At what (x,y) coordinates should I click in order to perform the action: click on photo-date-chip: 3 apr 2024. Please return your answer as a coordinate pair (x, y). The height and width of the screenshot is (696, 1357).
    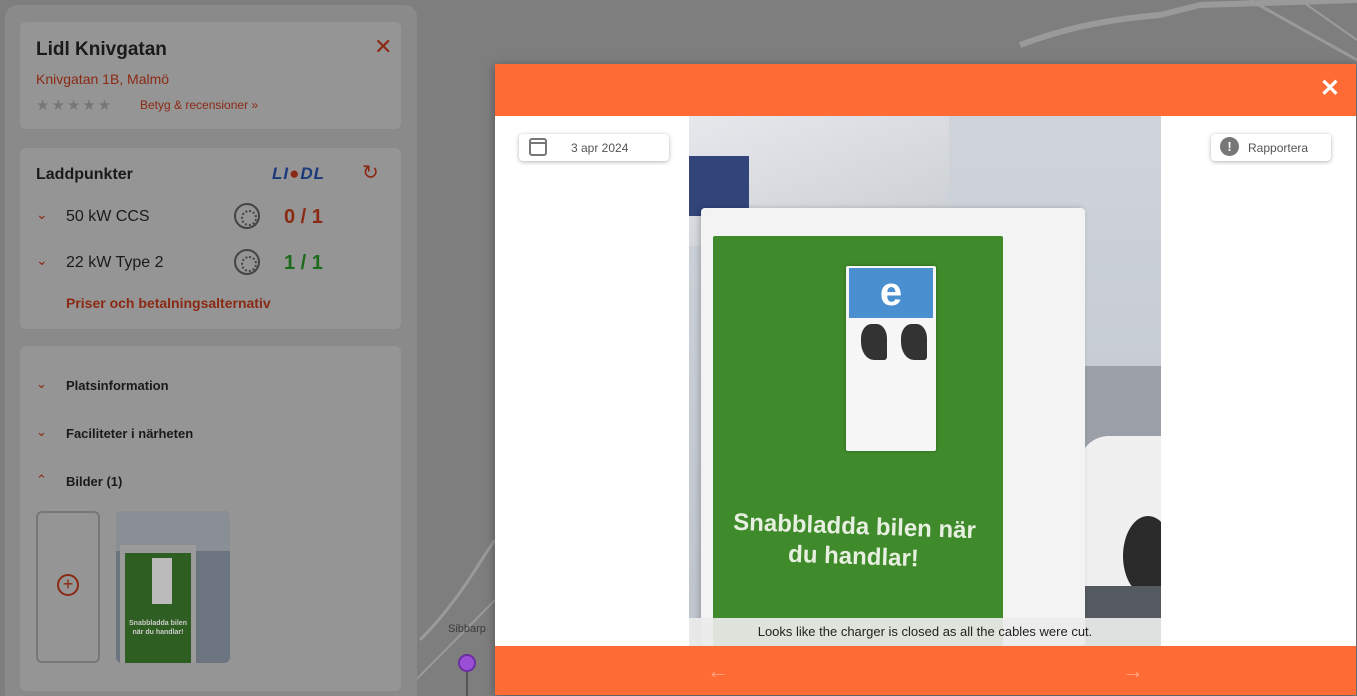
    Looking at the image, I should click on (594, 147).